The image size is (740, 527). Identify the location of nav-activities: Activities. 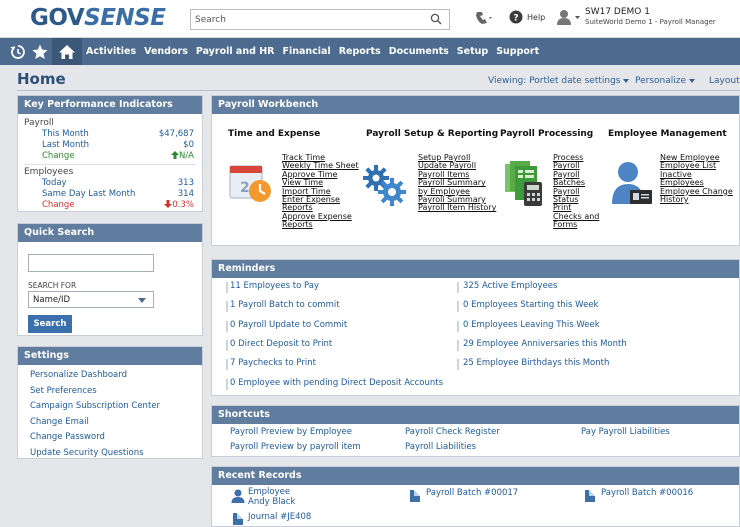
(111, 51).